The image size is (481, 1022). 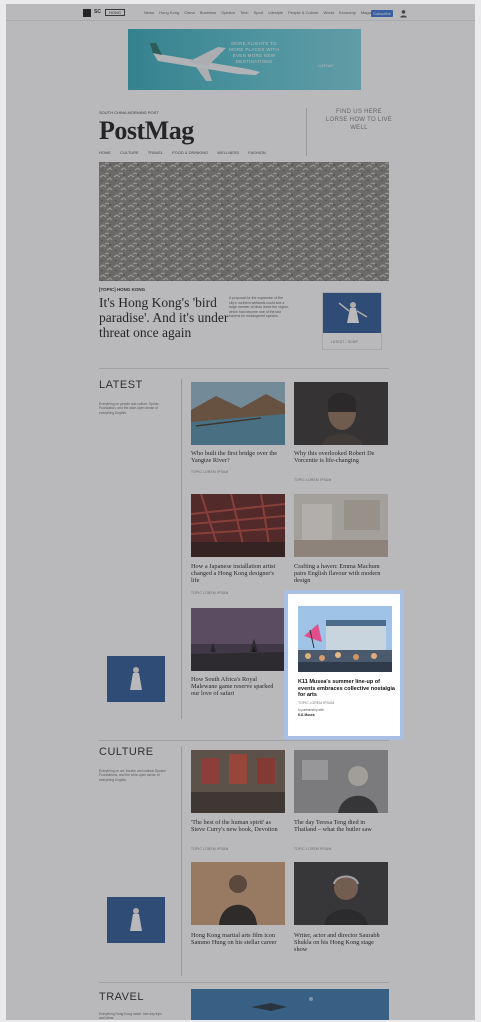 I want to click on postmag-logo: PostMag, so click(x=146, y=131).